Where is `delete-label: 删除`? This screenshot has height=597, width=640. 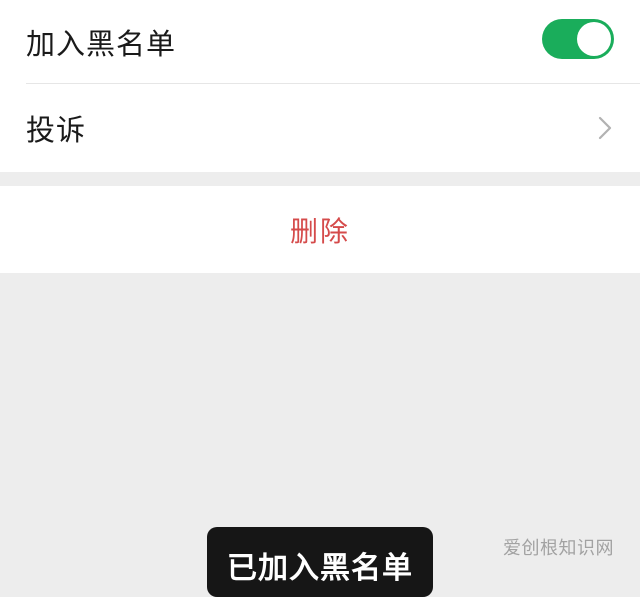 delete-label: 删除 is located at coordinates (319, 231).